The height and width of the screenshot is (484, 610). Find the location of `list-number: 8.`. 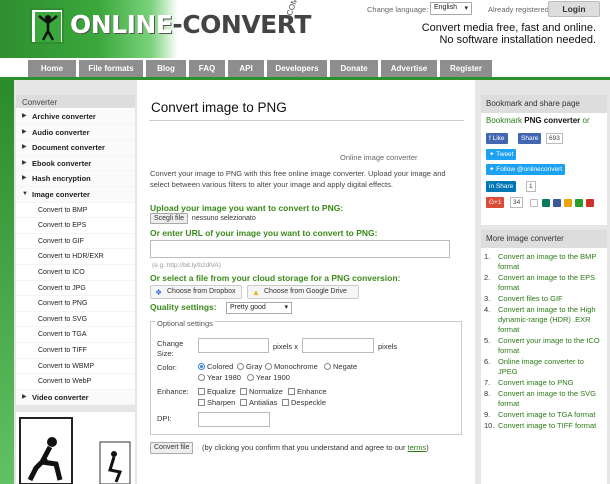

list-number: 8. is located at coordinates (487, 393).